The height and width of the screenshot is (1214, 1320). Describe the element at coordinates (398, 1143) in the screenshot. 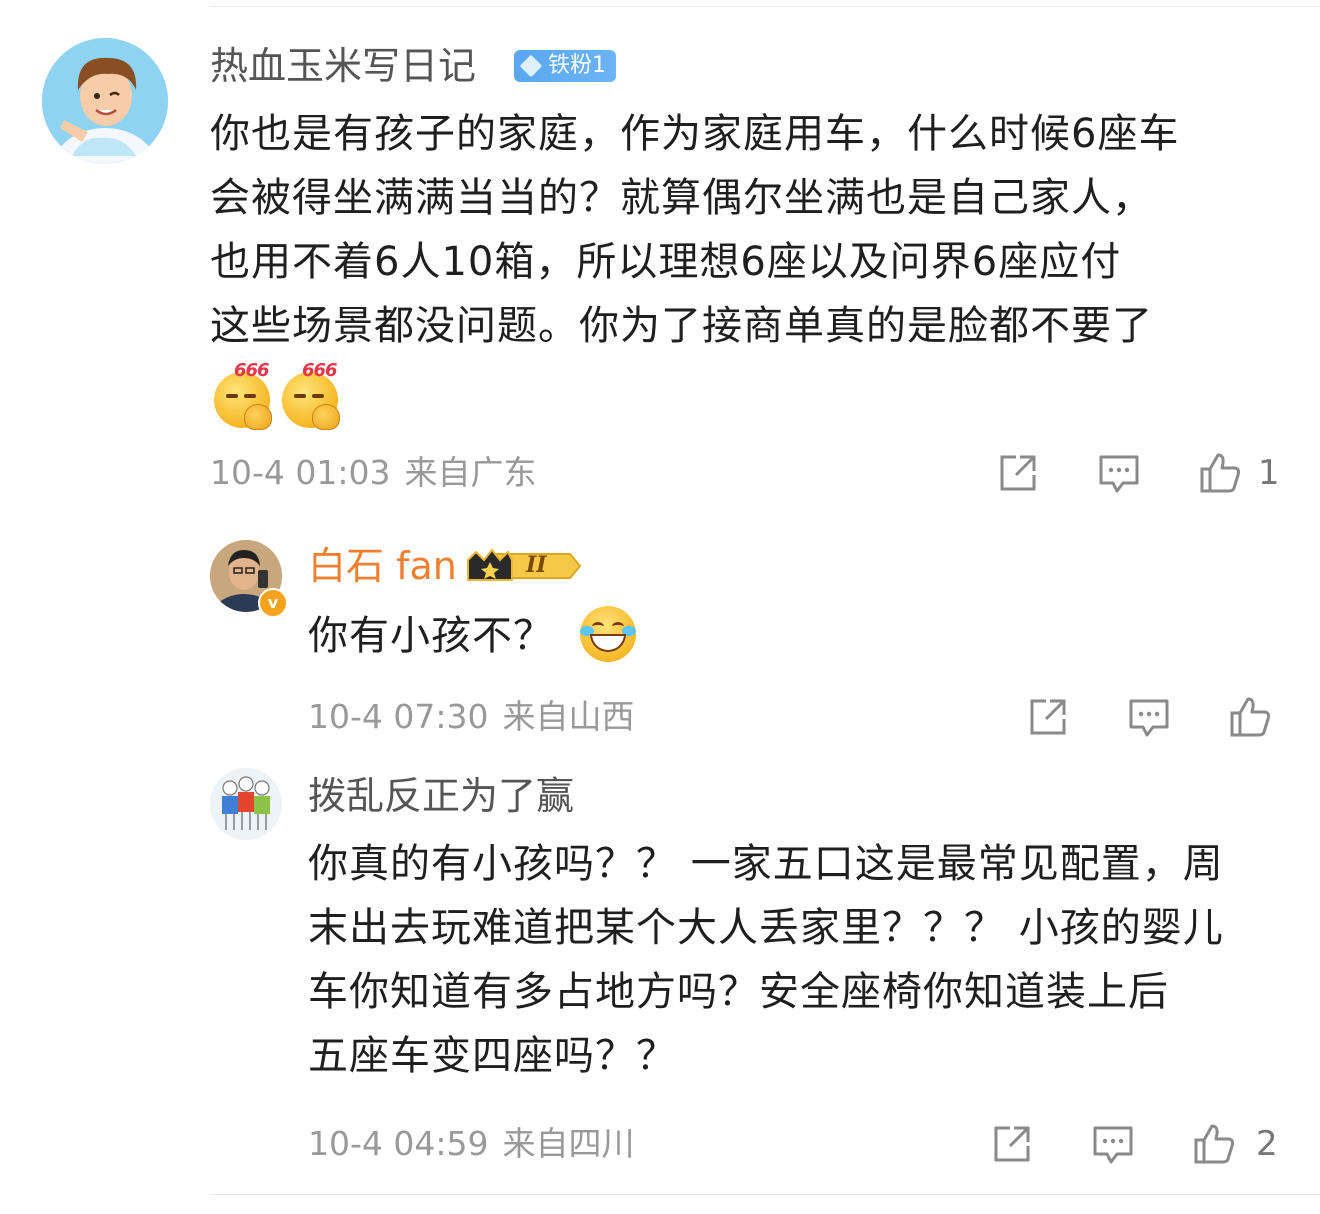

I see `timestamp: 10-4 04:59` at that location.